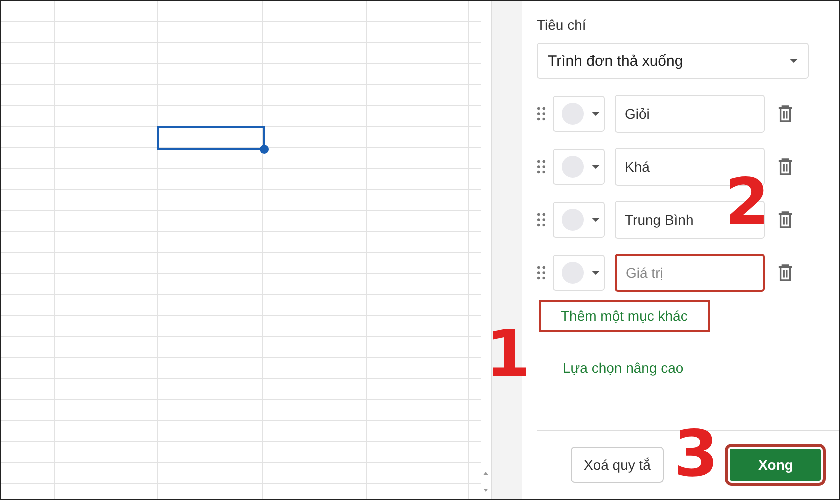 The image size is (840, 500). I want to click on done-button: Xong, so click(776, 465).